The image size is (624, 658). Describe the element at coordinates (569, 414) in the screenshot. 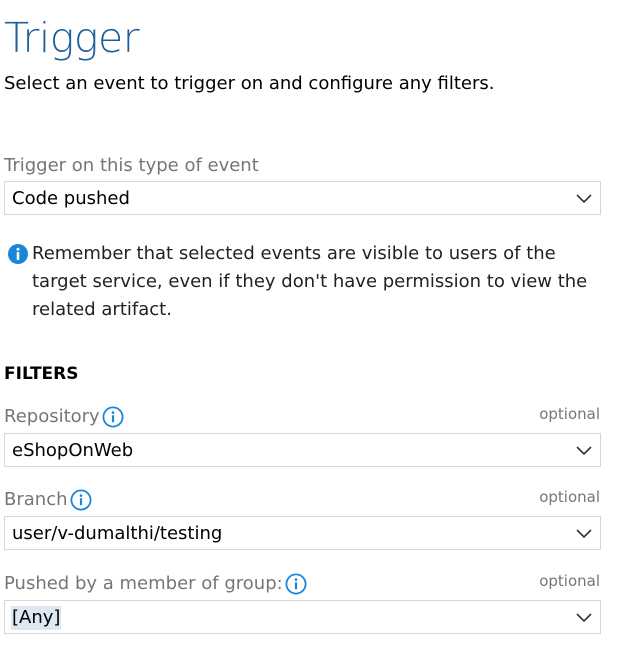

I see `repository-optional-hint: optional` at that location.